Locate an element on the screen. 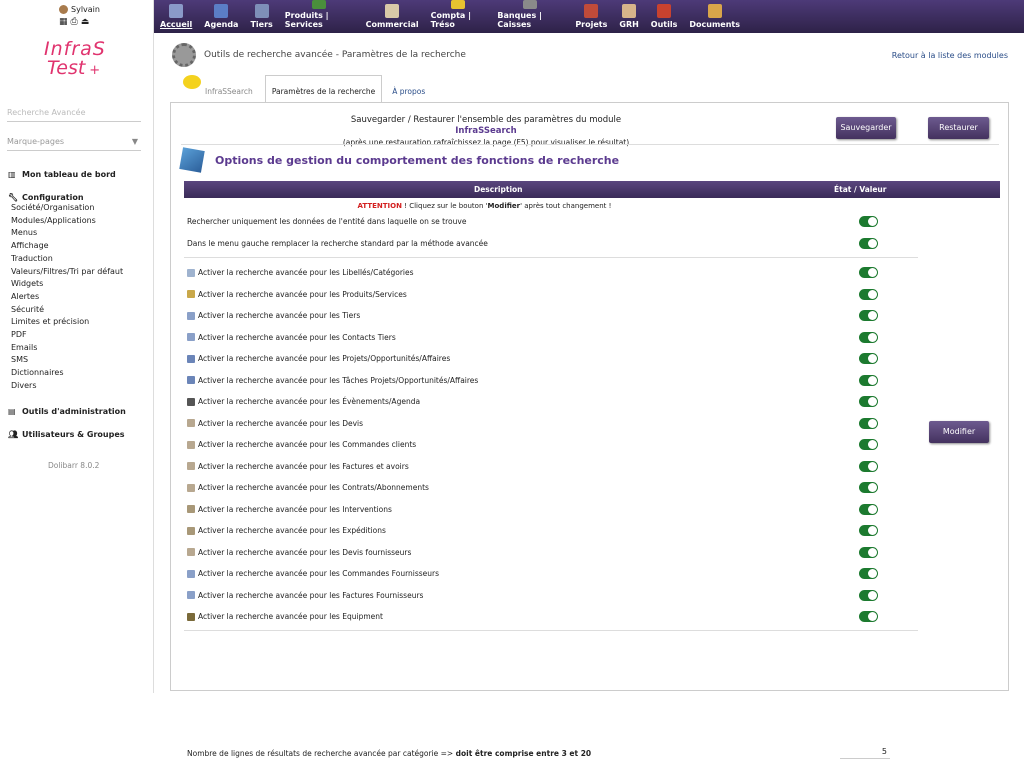 This screenshot has width=1024, height=761. save-button: Sauvegarder is located at coordinates (866, 128).